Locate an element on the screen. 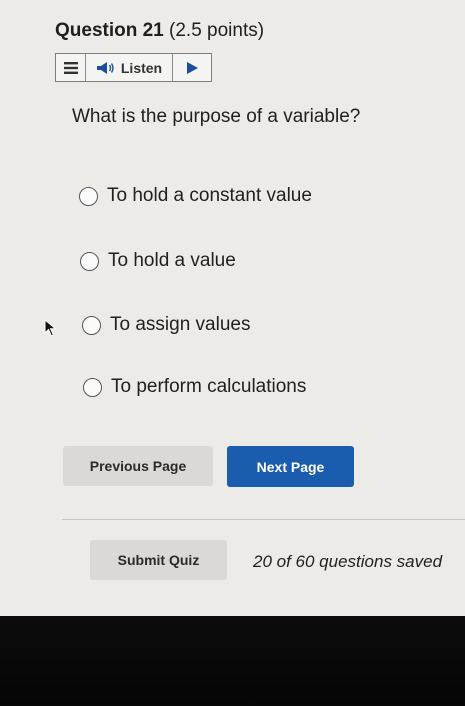 This screenshot has width=465, height=706. option-label: To hold a value is located at coordinates (172, 260).